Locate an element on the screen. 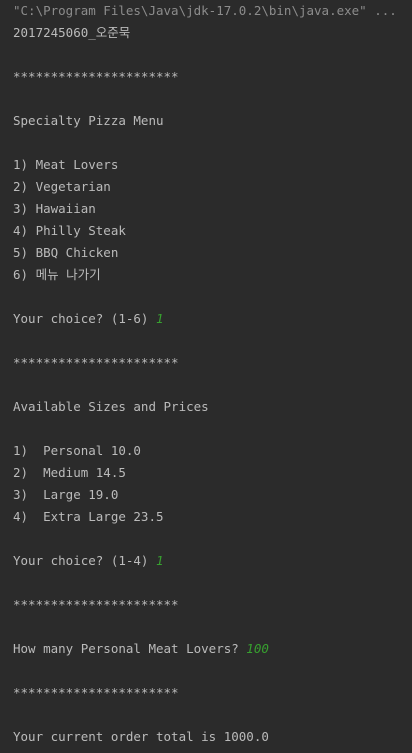 Image resolution: width=412 pixels, height=753 pixels. sizes-title: Available Sizes and Prices is located at coordinates (111, 406).